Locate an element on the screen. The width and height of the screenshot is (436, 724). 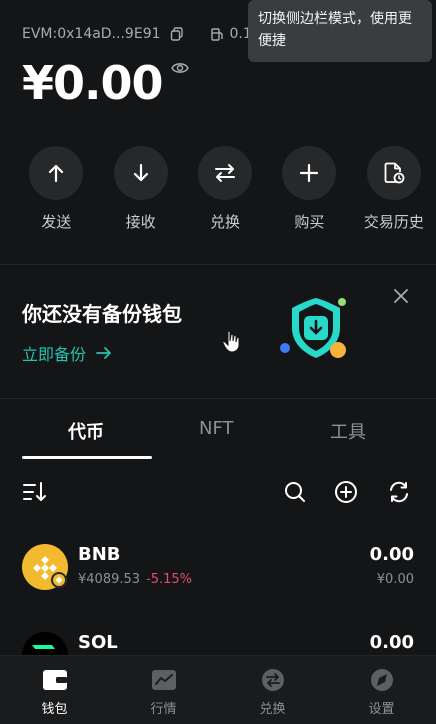
copy-icon is located at coordinates (177, 34).